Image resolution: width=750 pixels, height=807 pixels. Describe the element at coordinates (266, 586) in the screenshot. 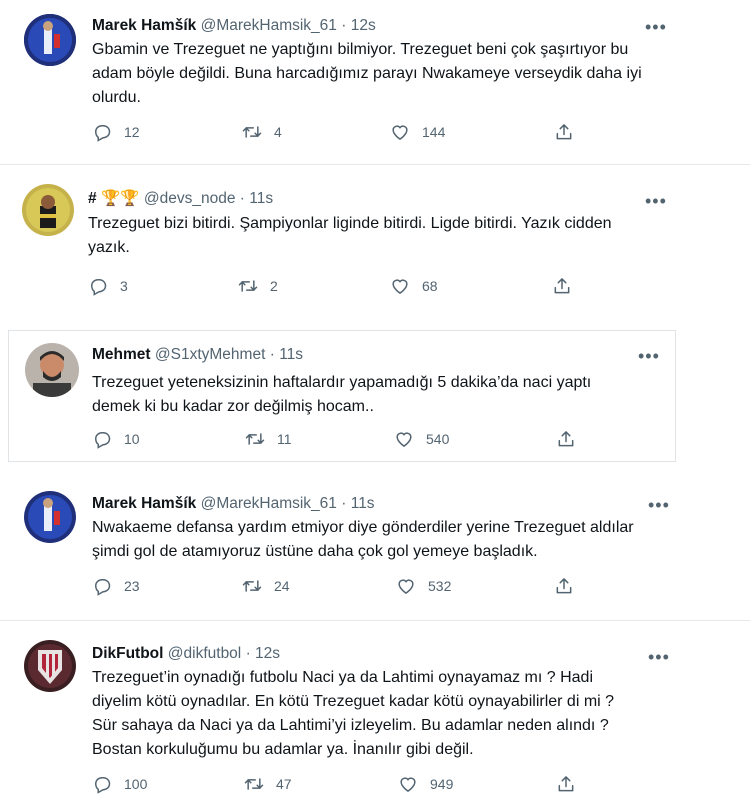

I see `retweet-button: 24` at that location.